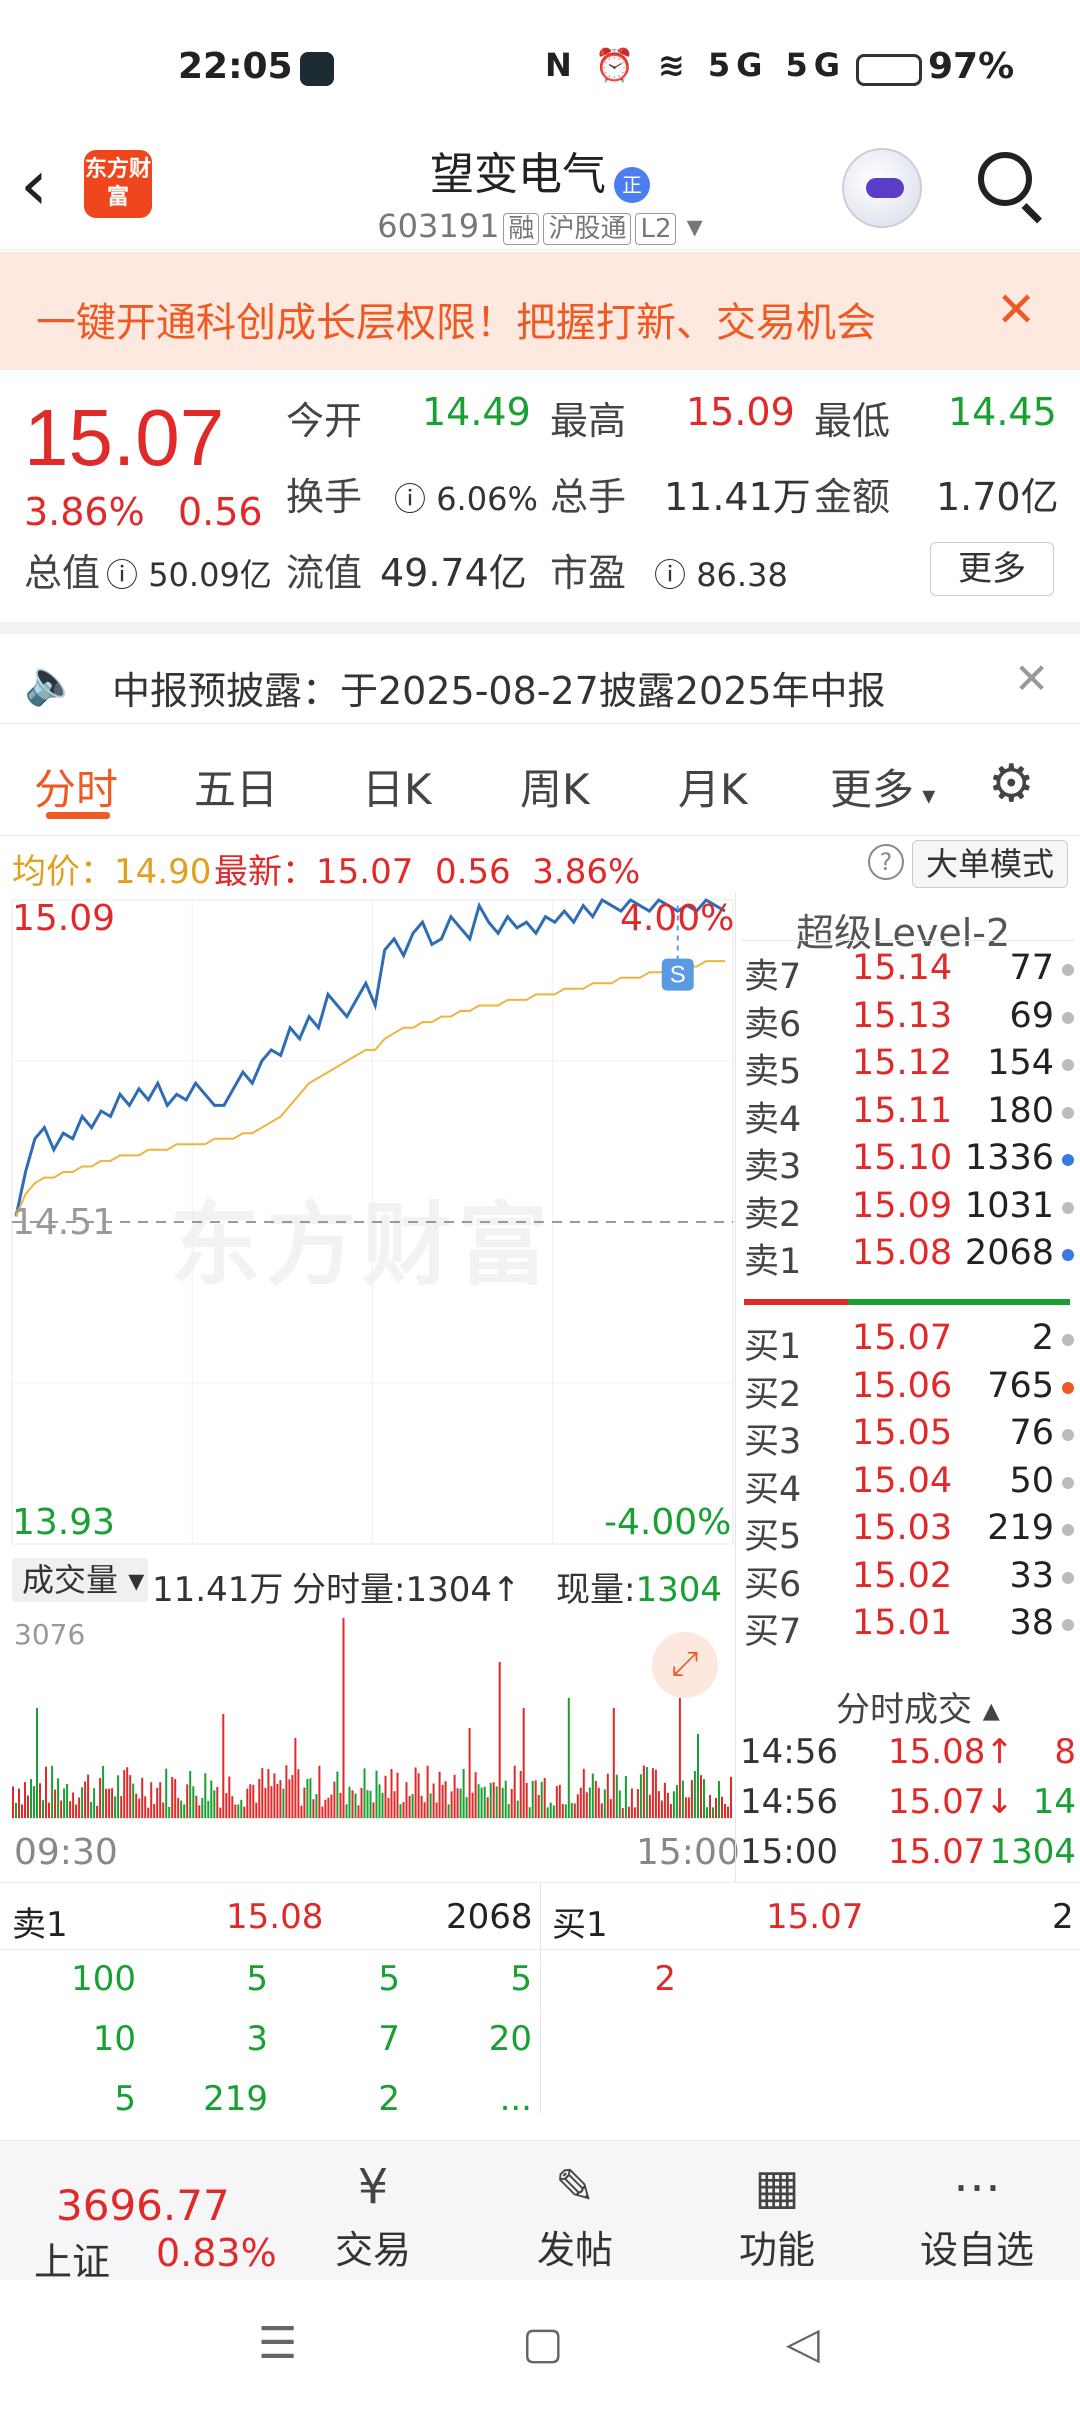 The height and width of the screenshot is (2412, 1080). What do you see at coordinates (1011, 784) in the screenshot?
I see `gear-icon: ⚙` at bounding box center [1011, 784].